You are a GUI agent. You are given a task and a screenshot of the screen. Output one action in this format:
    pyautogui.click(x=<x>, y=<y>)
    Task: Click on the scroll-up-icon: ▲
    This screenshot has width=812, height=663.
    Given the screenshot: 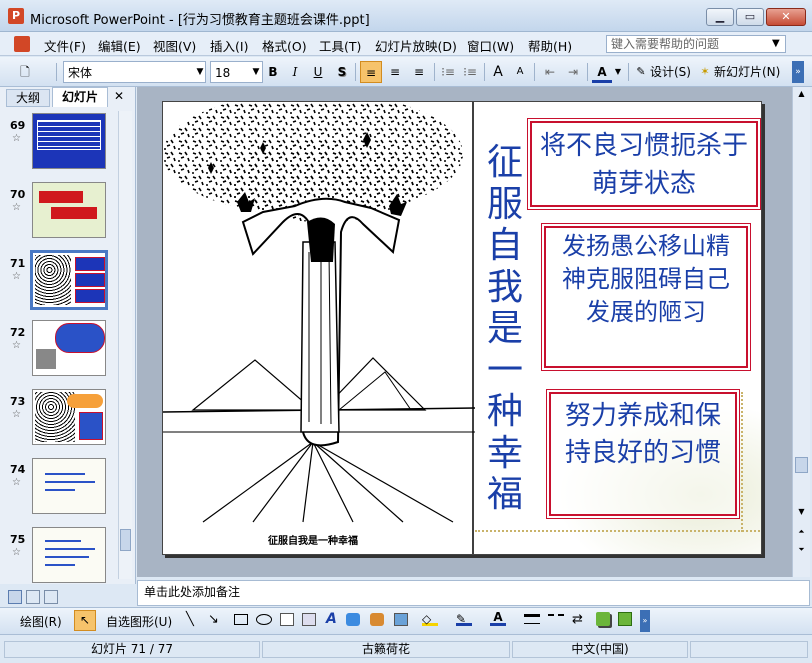 What is the action you would take?
    pyautogui.click(x=801, y=96)
    